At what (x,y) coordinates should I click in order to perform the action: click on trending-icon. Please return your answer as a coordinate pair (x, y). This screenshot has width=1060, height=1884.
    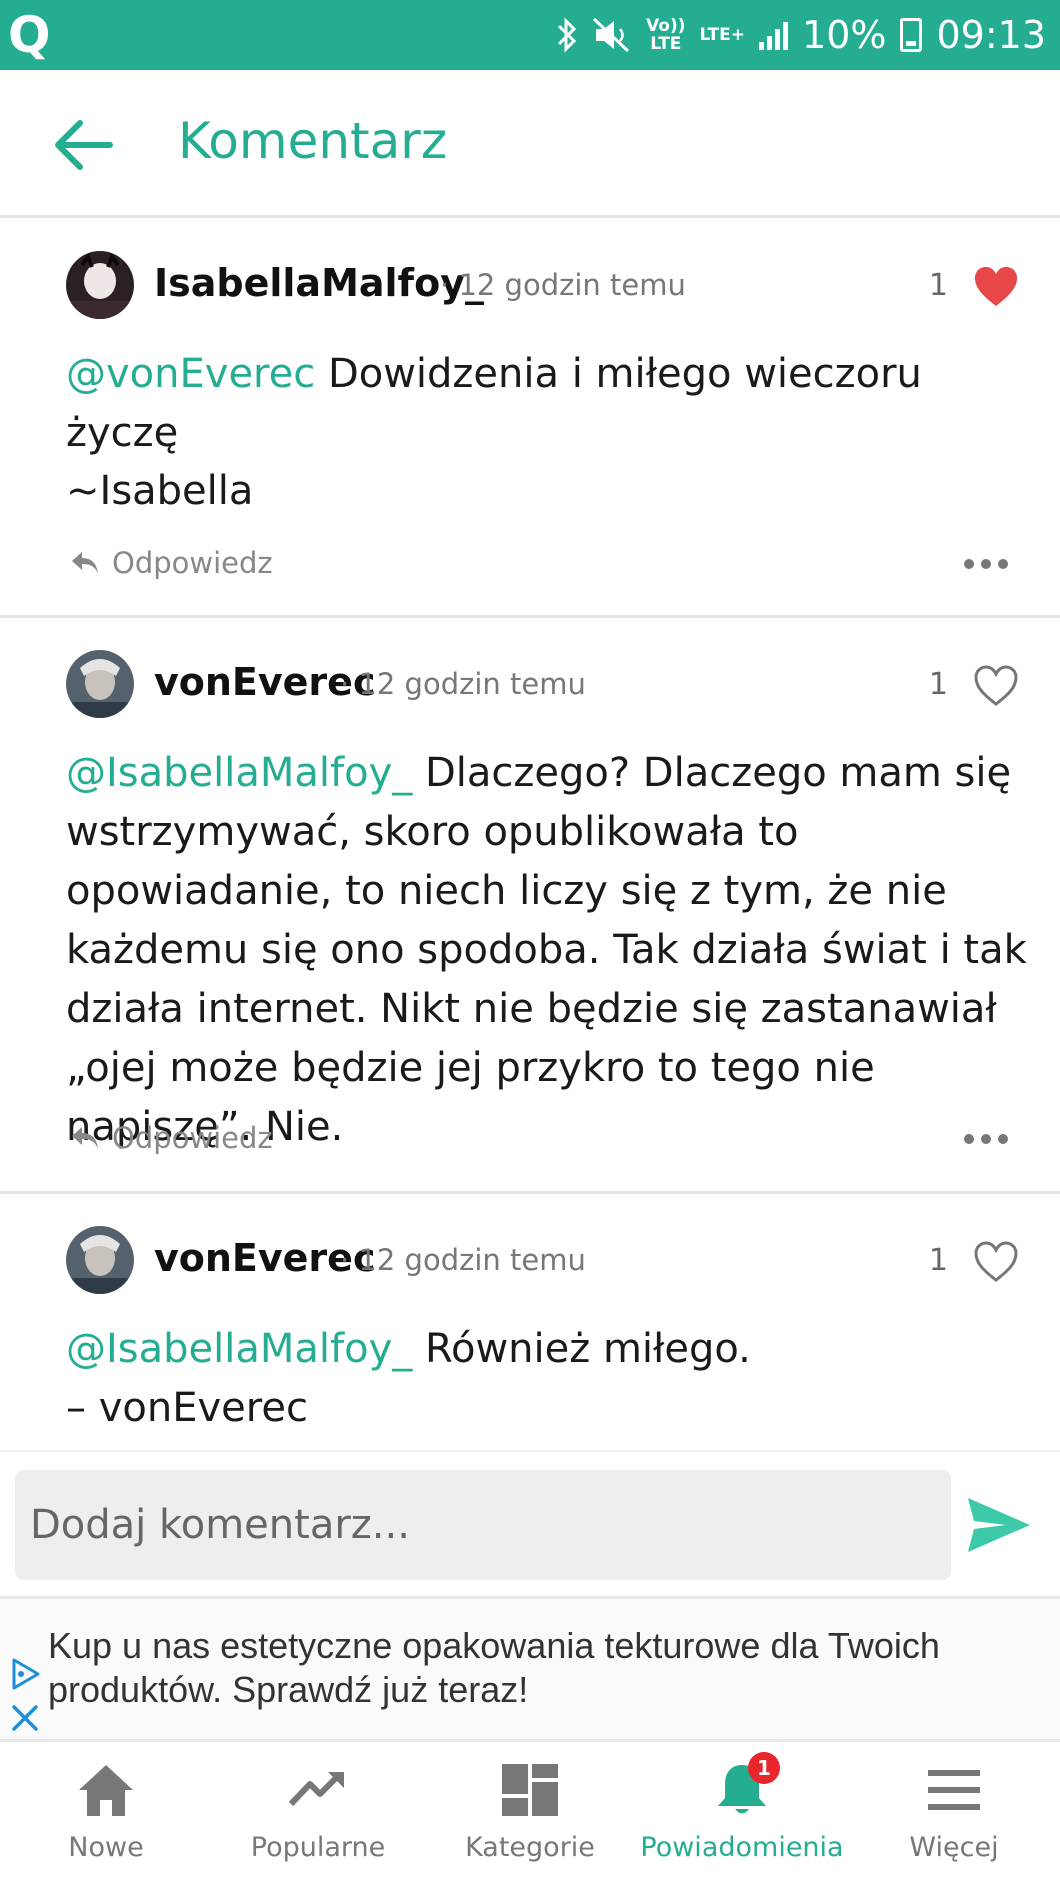
    Looking at the image, I should click on (316, 1789).